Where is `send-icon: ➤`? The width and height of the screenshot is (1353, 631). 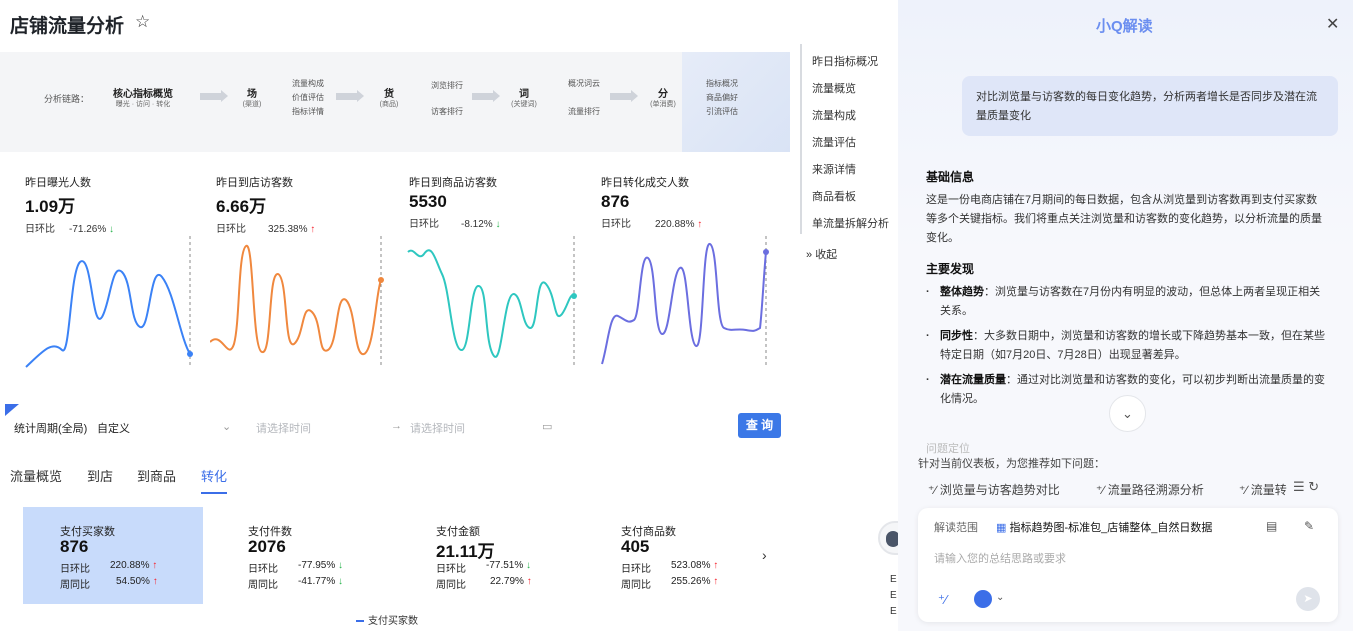 send-icon: ➤ is located at coordinates (1308, 599).